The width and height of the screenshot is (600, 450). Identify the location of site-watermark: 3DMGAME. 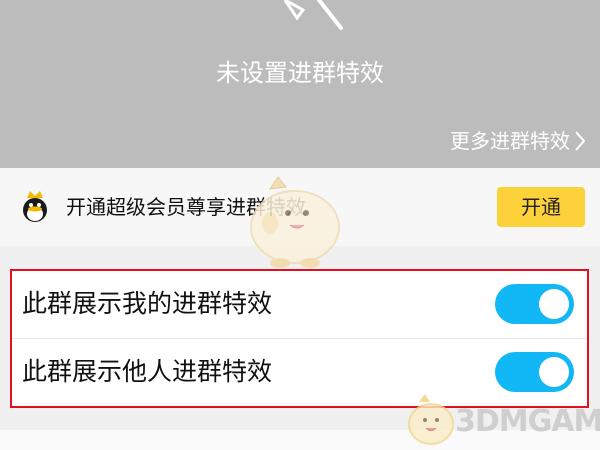
(502, 421).